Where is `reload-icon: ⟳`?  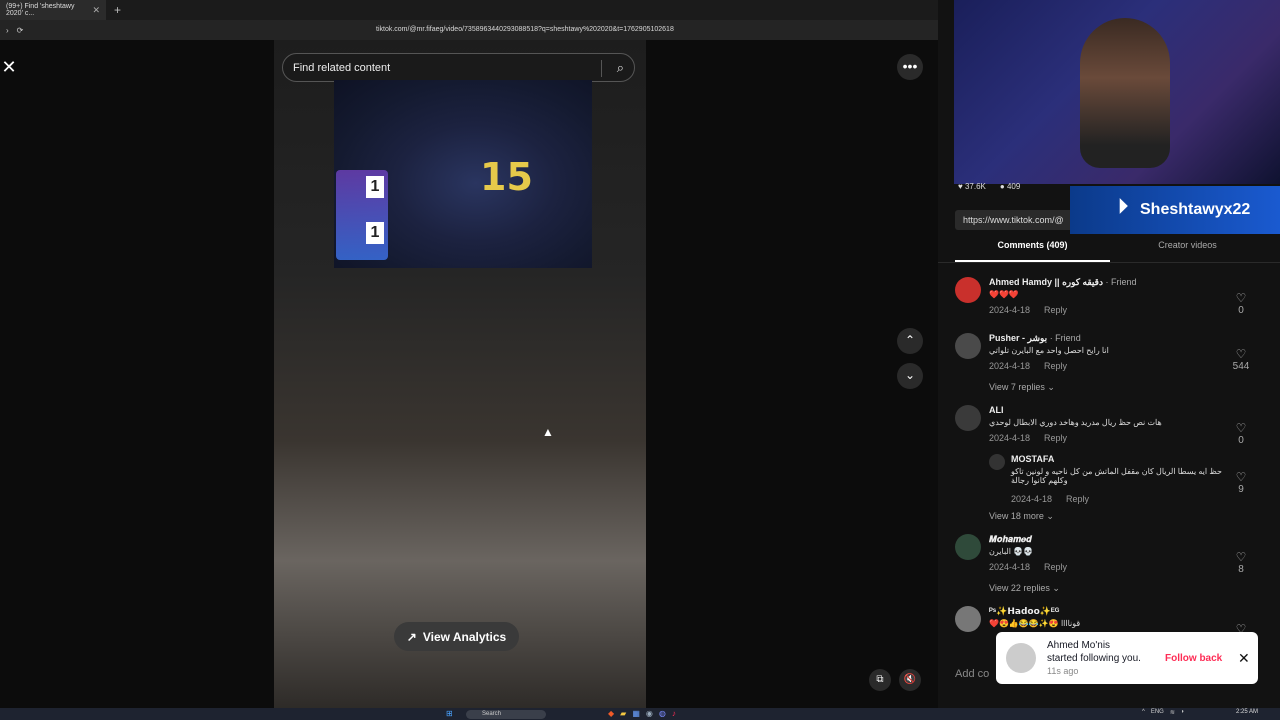 reload-icon: ⟳ is located at coordinates (20, 30).